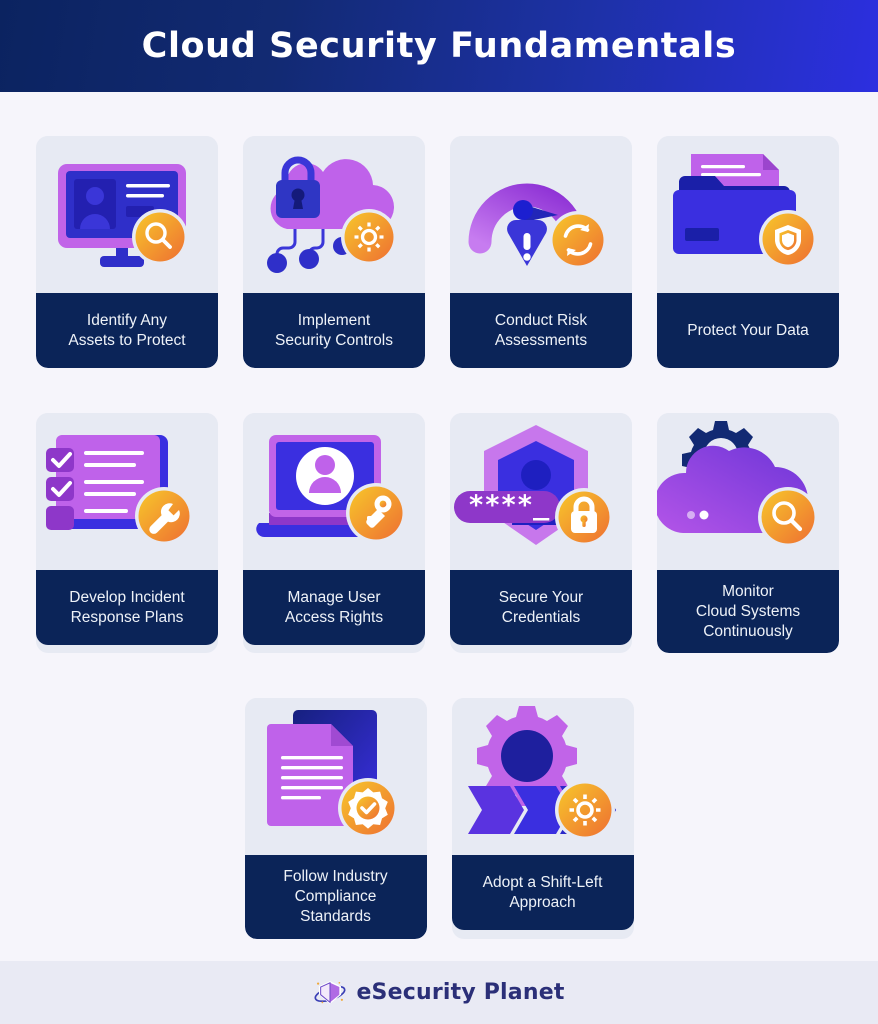 This screenshot has height=1024, width=878. What do you see at coordinates (748, 612) in the screenshot?
I see `card-label: Monitor Cloud Systems Continuously` at bounding box center [748, 612].